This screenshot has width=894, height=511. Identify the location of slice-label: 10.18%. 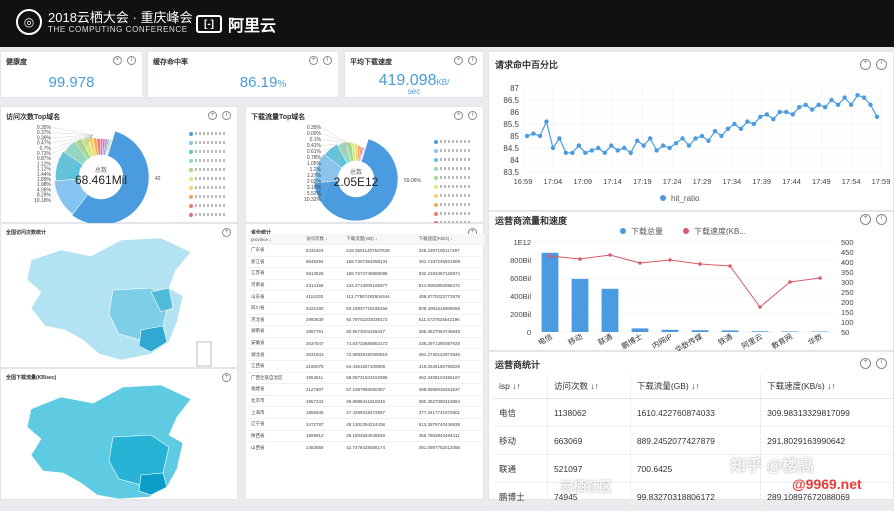
(43, 201).